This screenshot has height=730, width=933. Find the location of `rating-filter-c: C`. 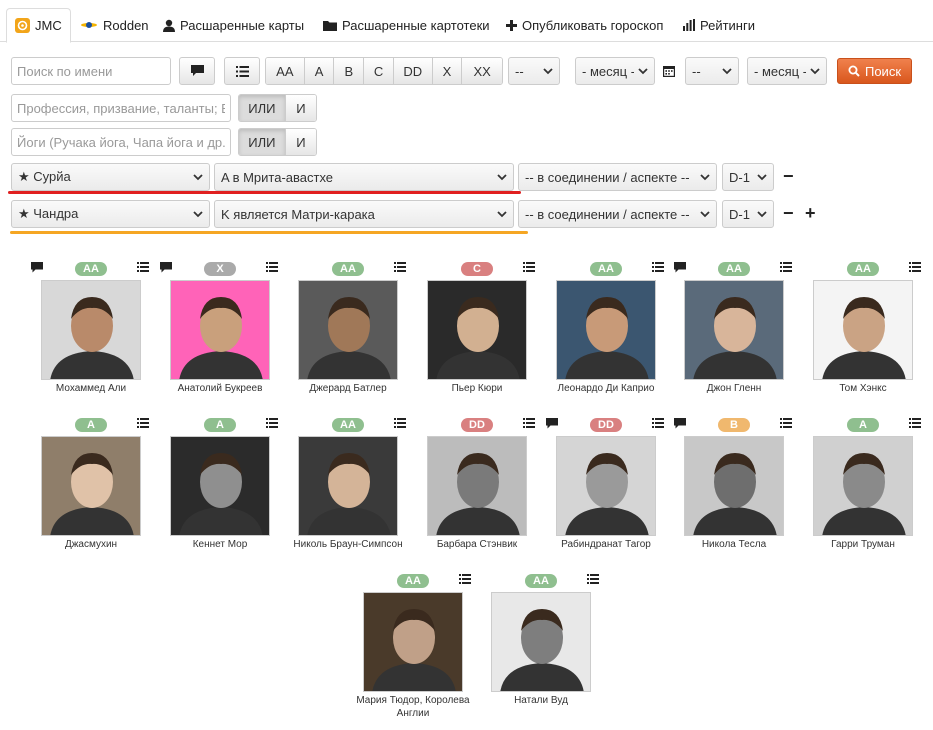

rating-filter-c: C is located at coordinates (379, 71).